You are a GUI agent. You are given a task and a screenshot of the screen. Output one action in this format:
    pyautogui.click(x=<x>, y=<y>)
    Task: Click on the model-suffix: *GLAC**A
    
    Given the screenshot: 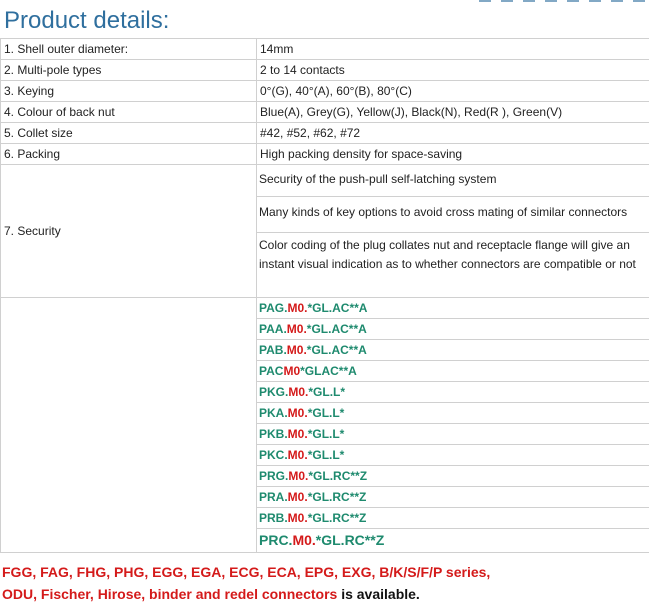 What is the action you would take?
    pyautogui.click(x=328, y=371)
    